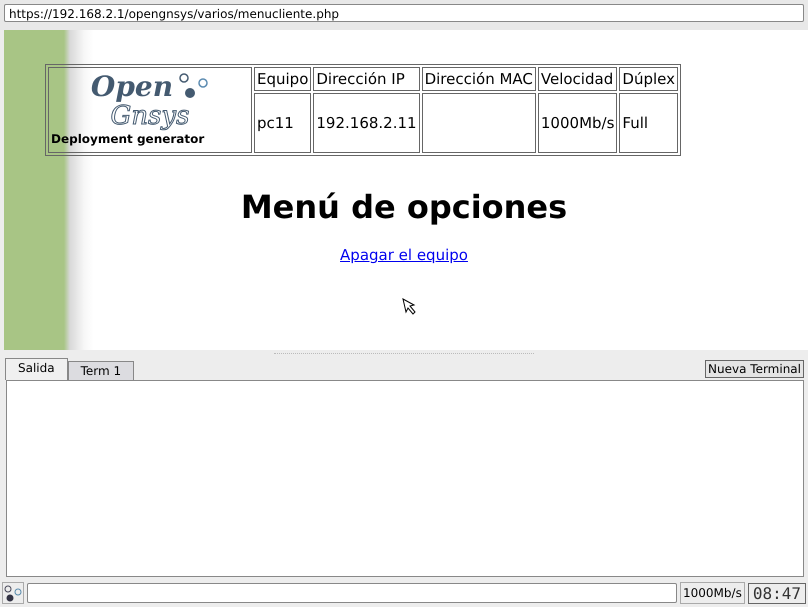  What do you see at coordinates (712, 593) in the screenshot?
I see `speed-label: 1000Mb/s` at bounding box center [712, 593].